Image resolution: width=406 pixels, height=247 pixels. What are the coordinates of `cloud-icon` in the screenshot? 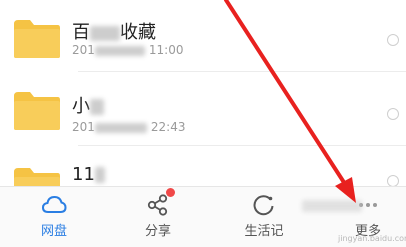 It's located at (54, 205).